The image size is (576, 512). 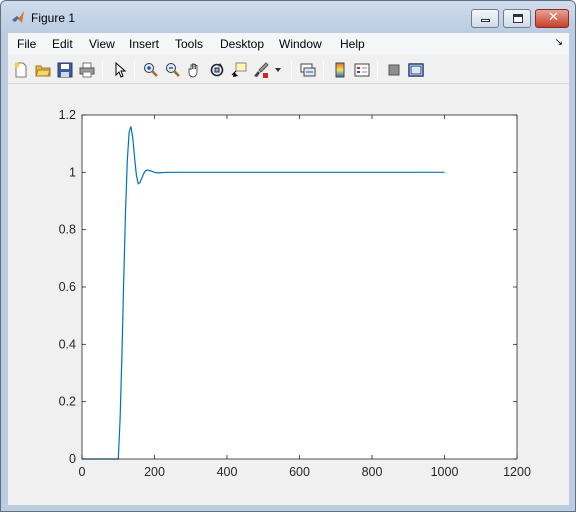 What do you see at coordinates (120, 70) in the screenshot?
I see `edit-plot-arrow-icon` at bounding box center [120, 70].